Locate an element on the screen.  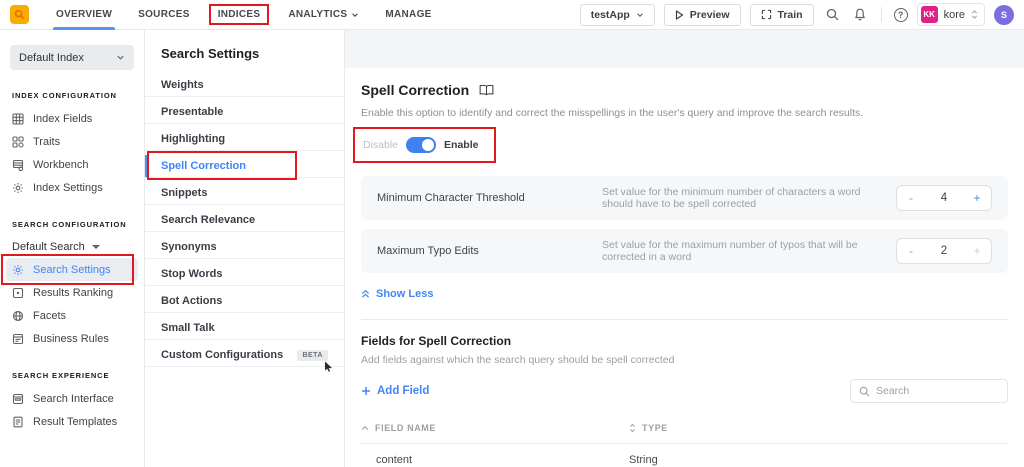
documentation-book-icon is located at coordinates (486, 90).